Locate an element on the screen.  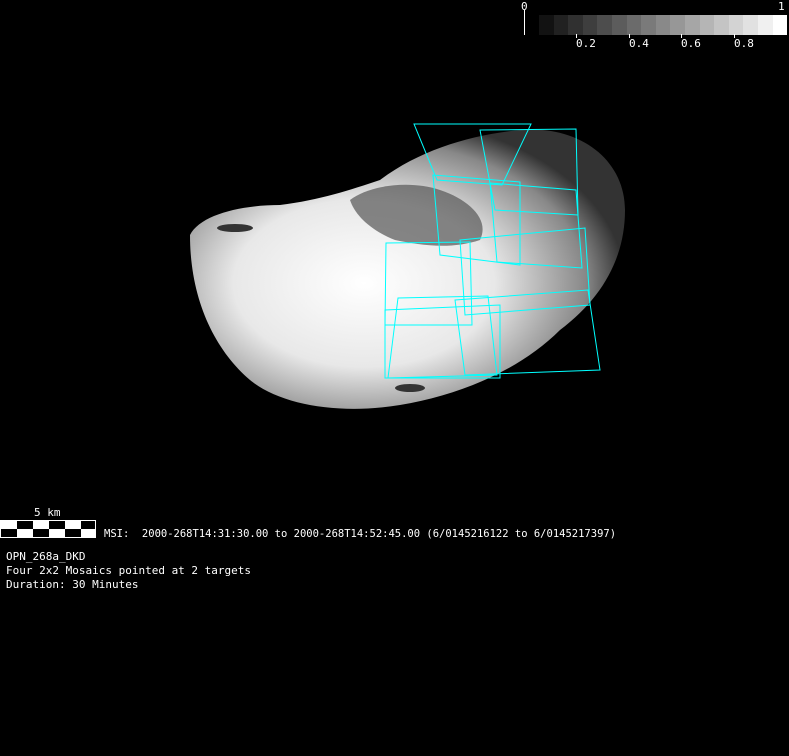
colorbar-max-label: 1 is located at coordinates (781, 6).